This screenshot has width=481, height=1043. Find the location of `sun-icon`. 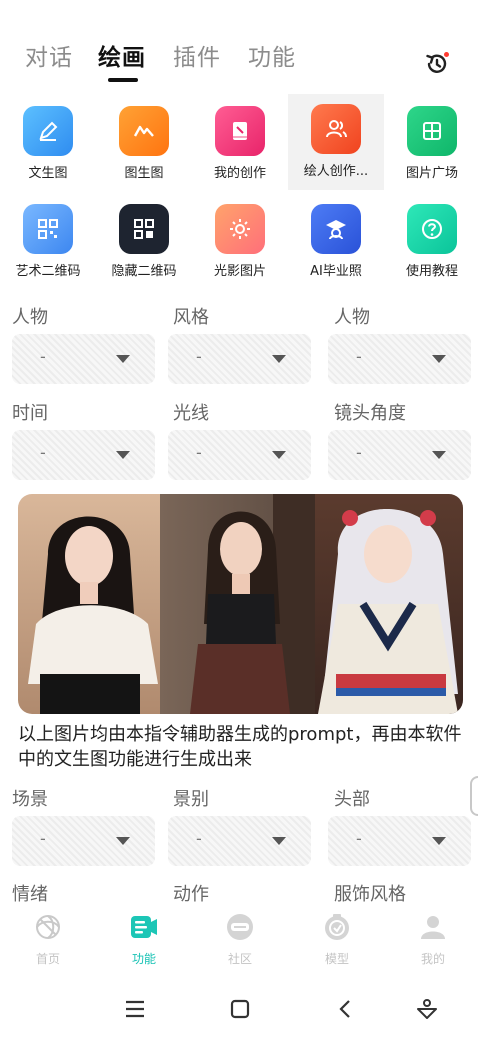

sun-icon is located at coordinates (240, 229).